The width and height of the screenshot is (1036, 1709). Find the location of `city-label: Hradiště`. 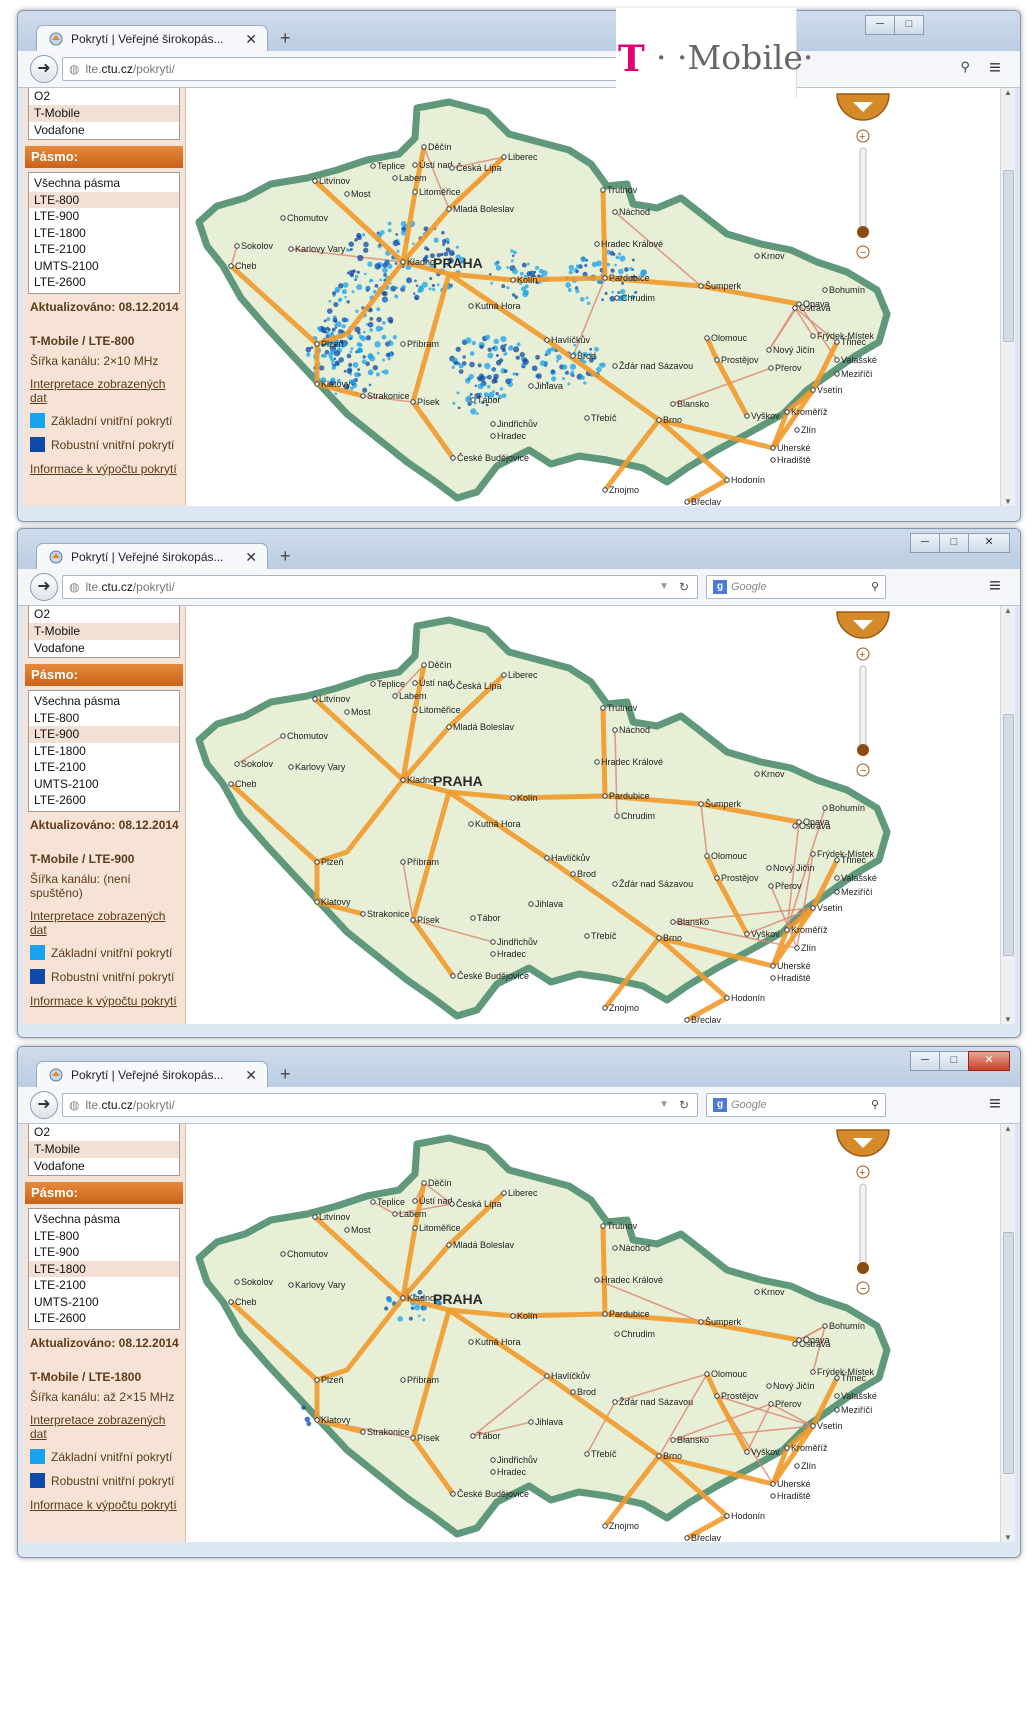

city-label: Hradiště is located at coordinates (794, 978).